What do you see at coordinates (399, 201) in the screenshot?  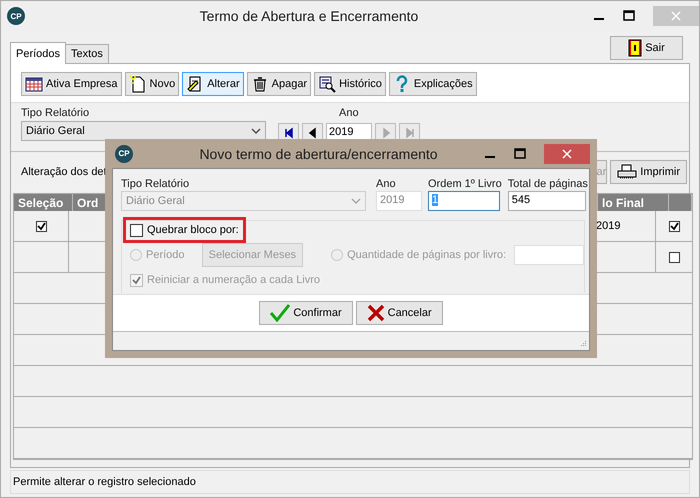 I see `year-field: 2019` at bounding box center [399, 201].